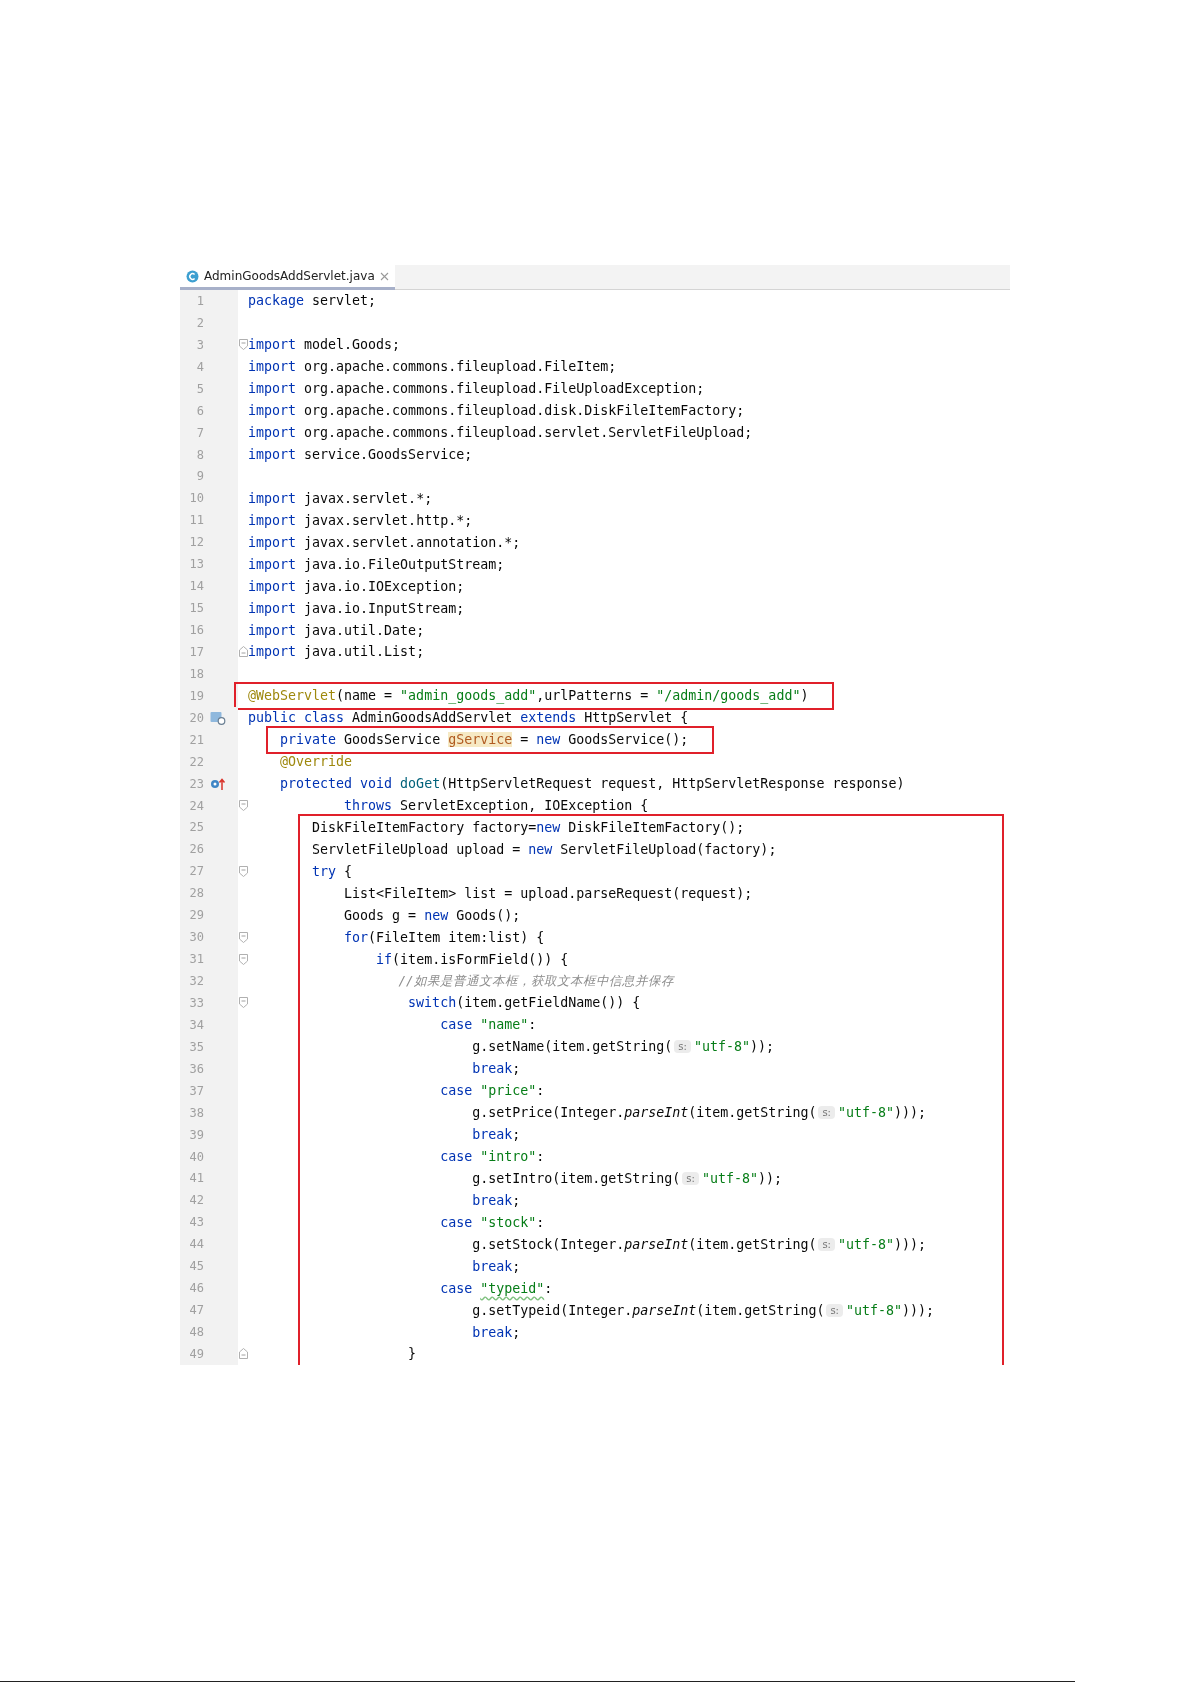  Describe the element at coordinates (199, 454) in the screenshot. I see `line-number: 8` at that location.